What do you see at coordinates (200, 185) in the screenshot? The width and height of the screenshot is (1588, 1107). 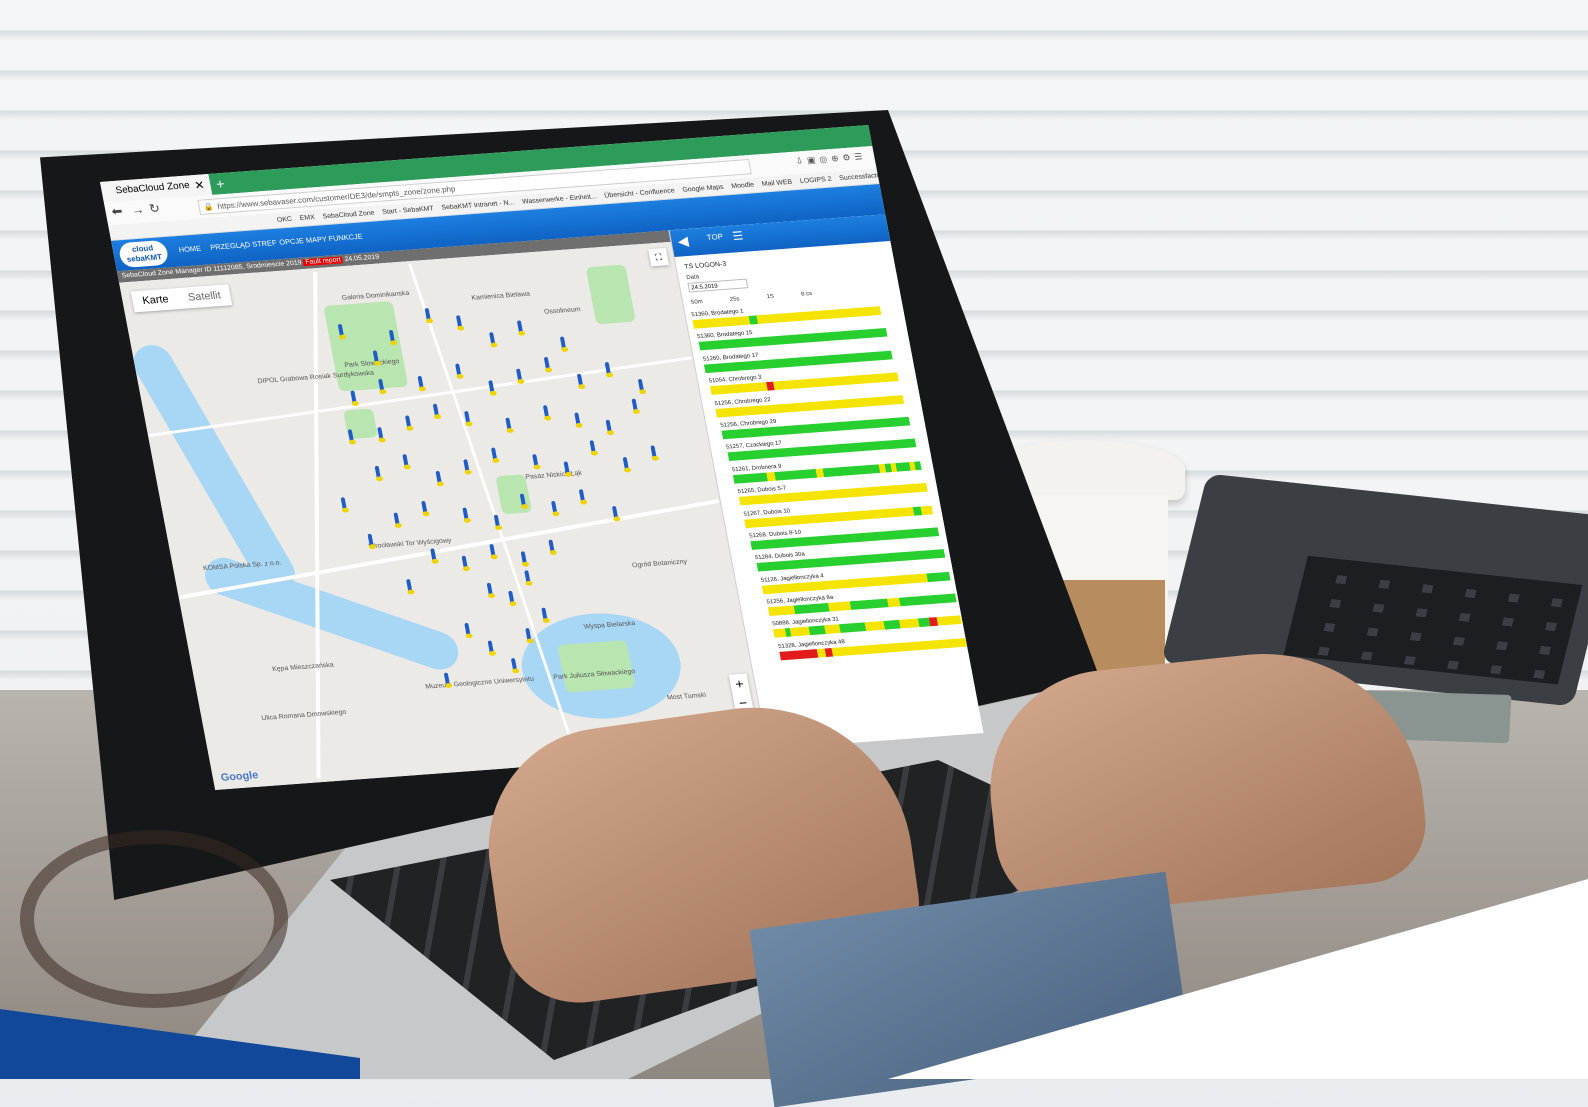 I see `close-icon: ✕` at bounding box center [200, 185].